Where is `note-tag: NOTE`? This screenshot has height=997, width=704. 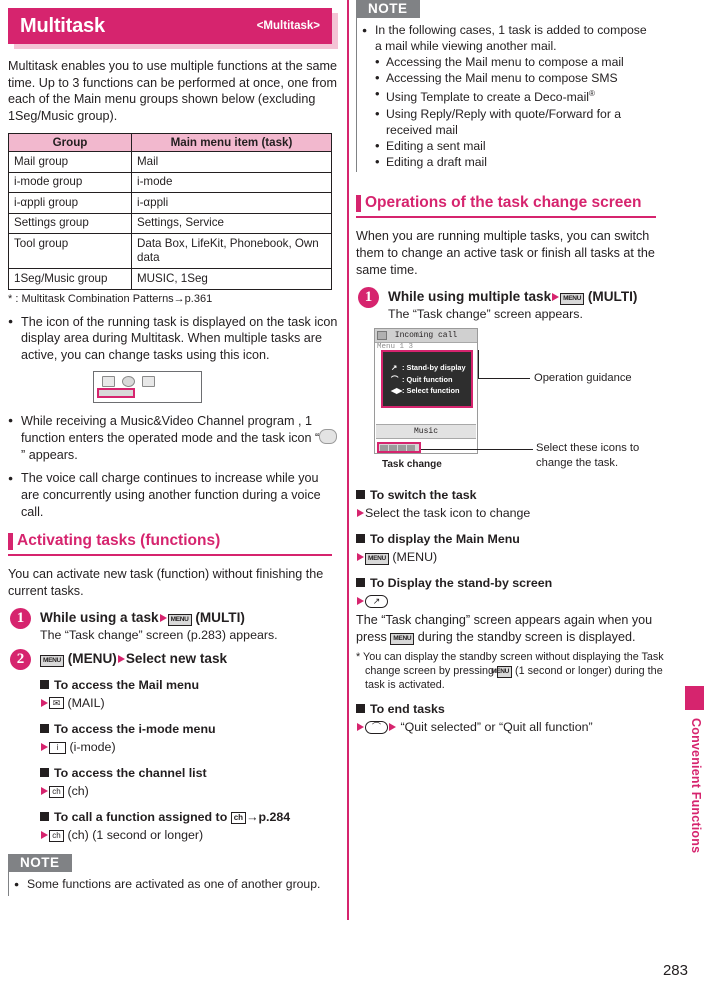
note-tag: NOTE is located at coordinates (388, 9).